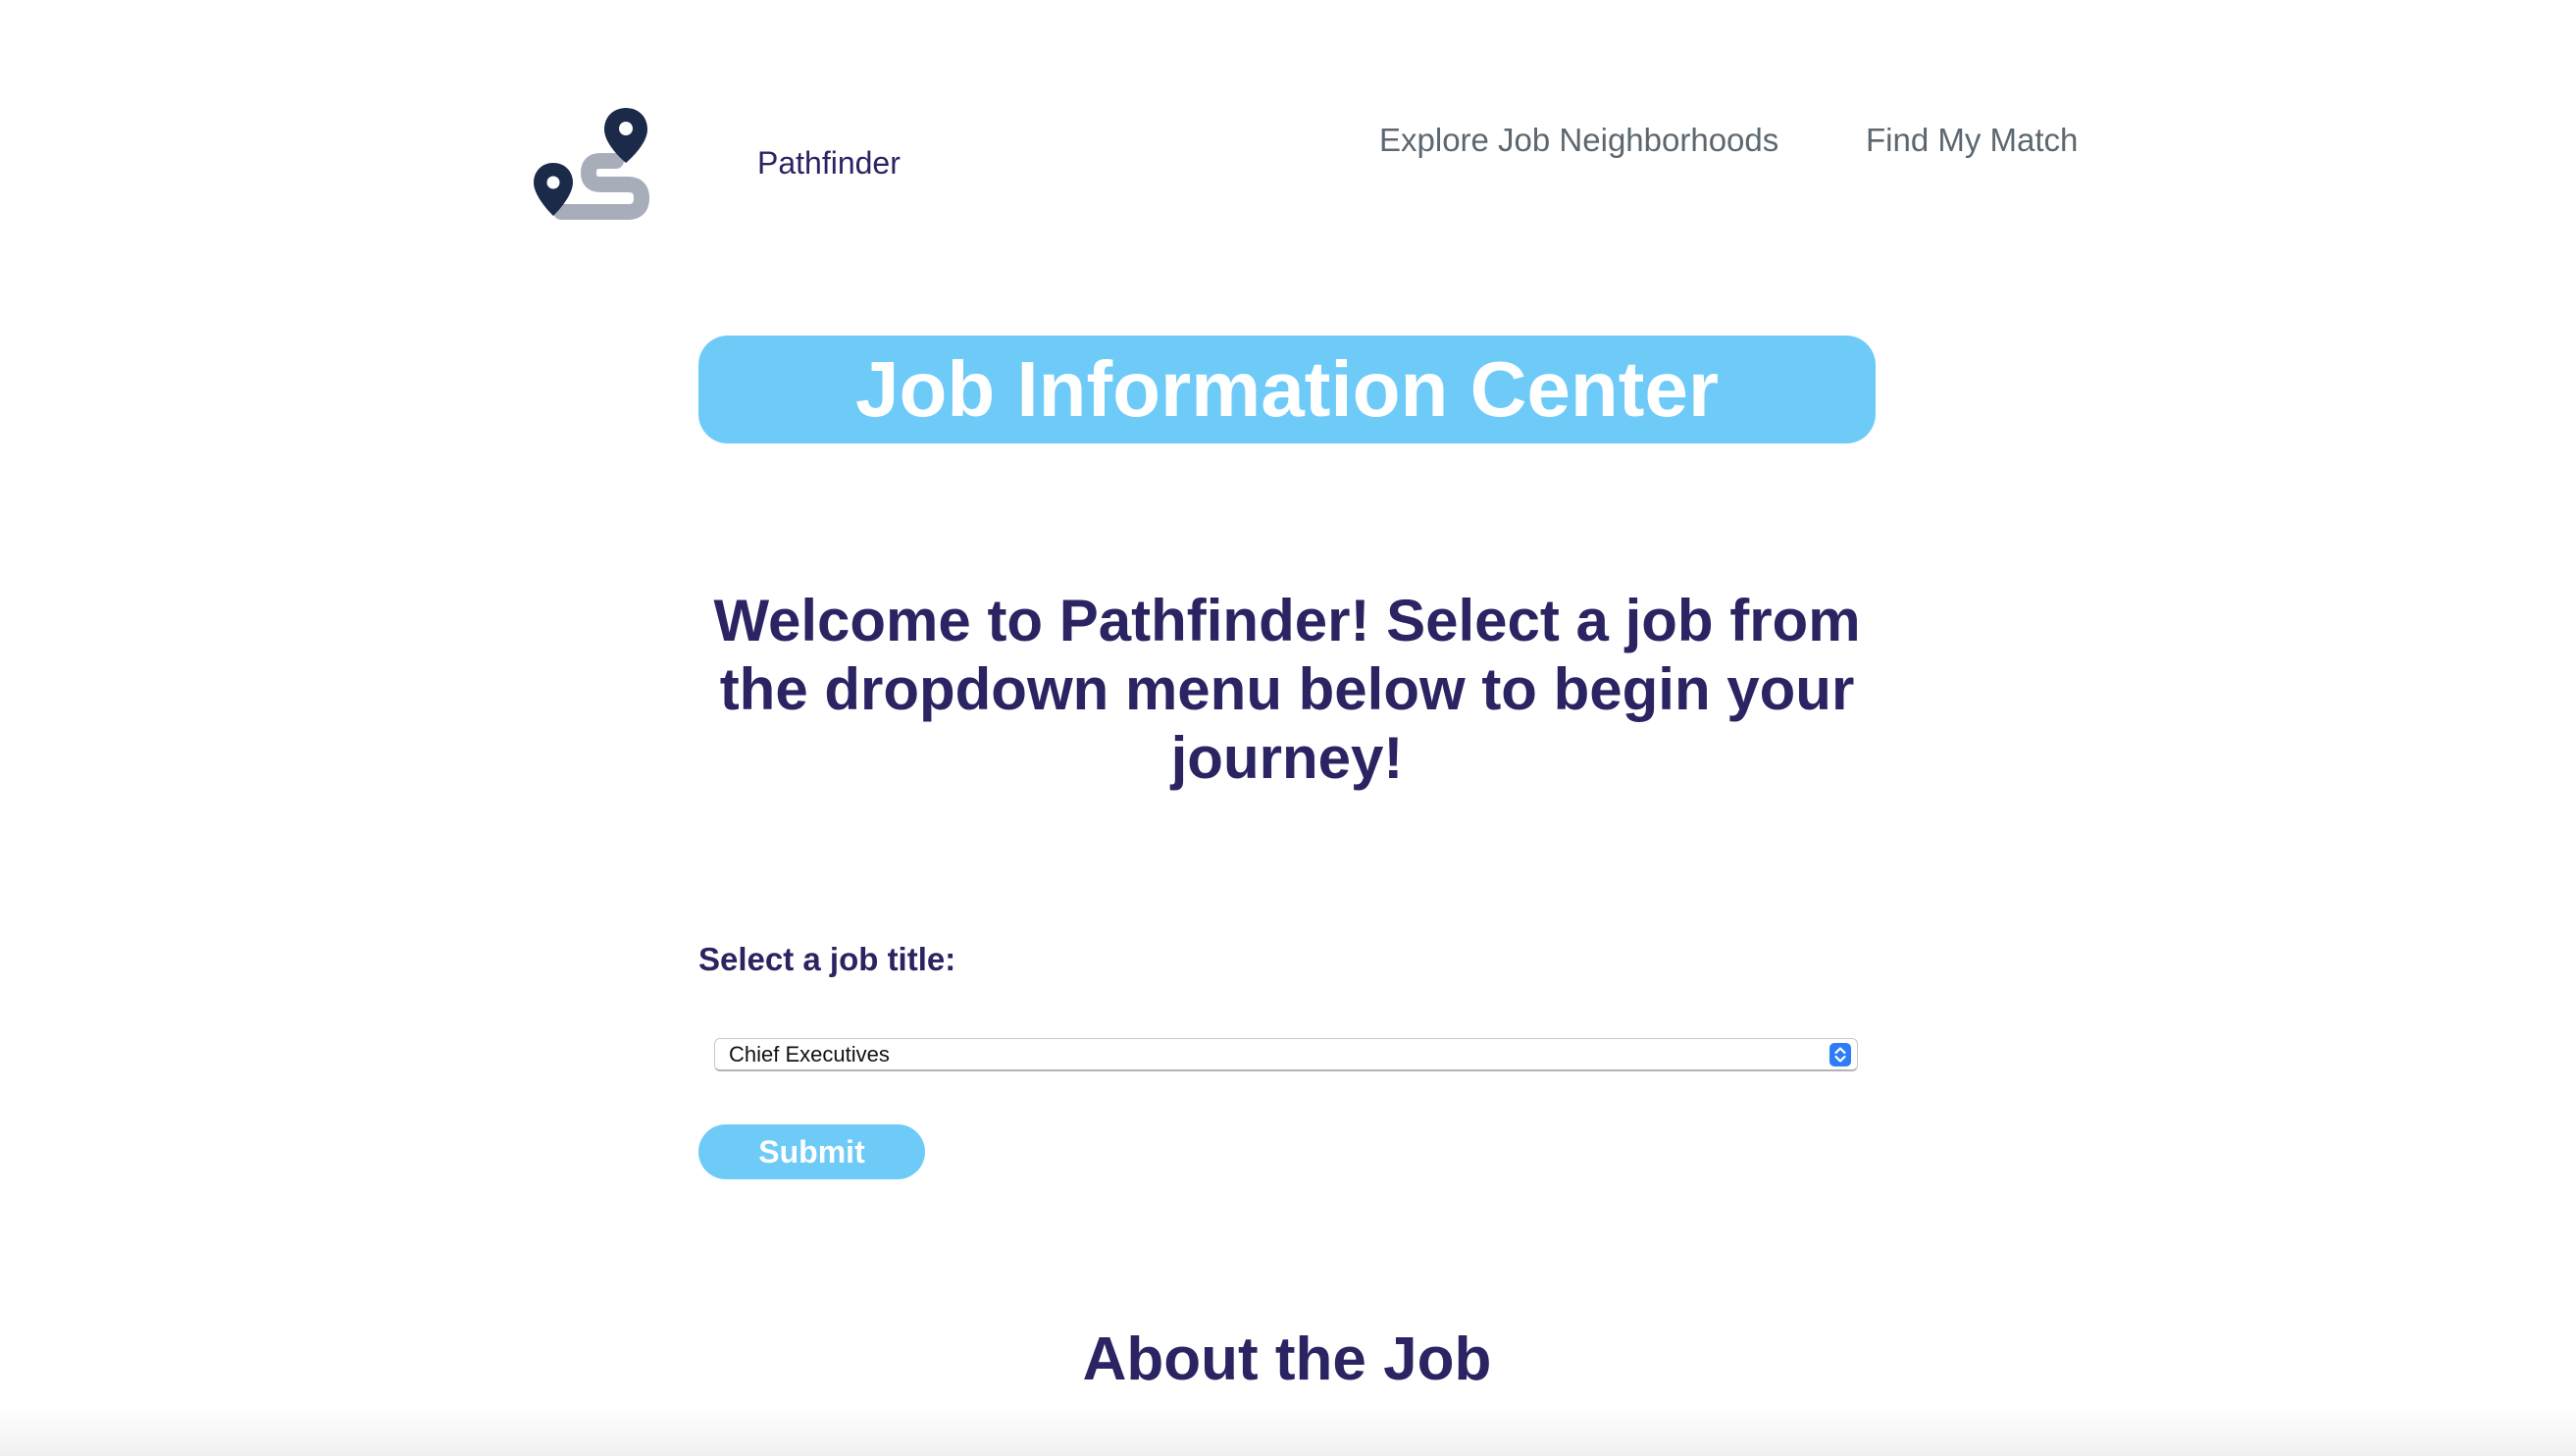 Image resolution: width=2576 pixels, height=1456 pixels. I want to click on bottom-shadow, so click(1288, 1431).